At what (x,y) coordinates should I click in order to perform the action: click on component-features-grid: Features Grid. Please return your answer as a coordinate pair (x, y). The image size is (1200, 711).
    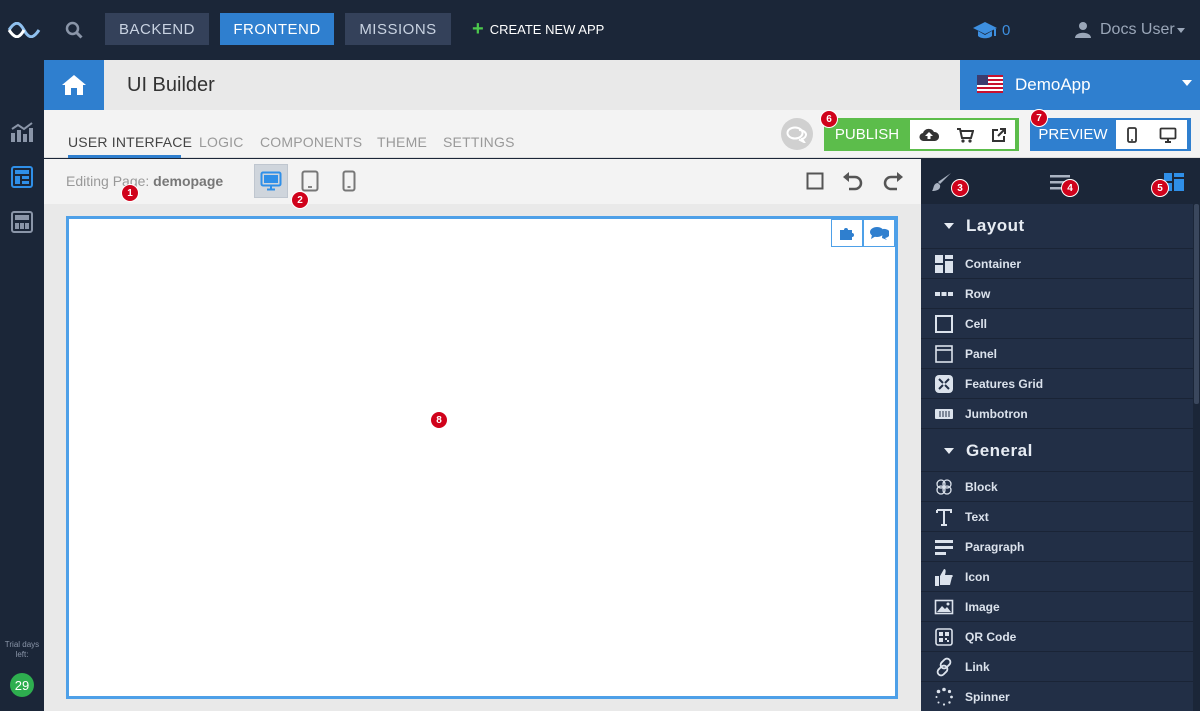
    Looking at the image, I should click on (1057, 383).